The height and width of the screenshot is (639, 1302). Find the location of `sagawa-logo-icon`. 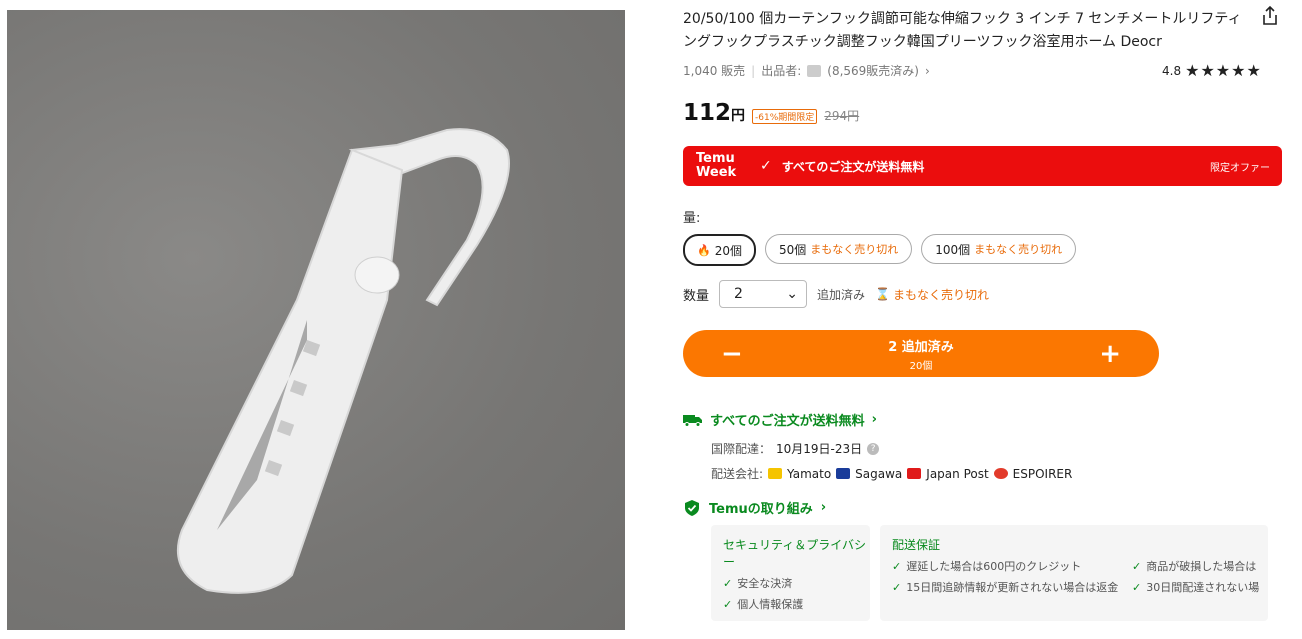

sagawa-logo-icon is located at coordinates (843, 473).